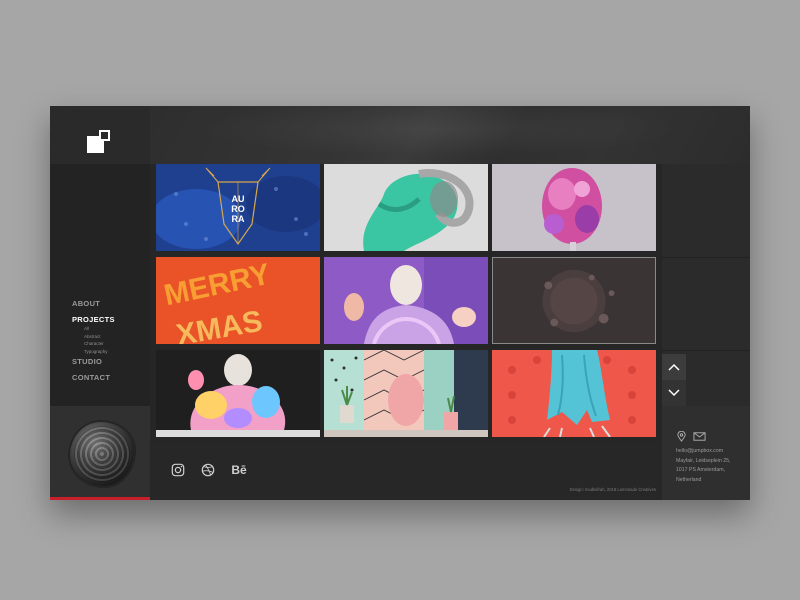 The width and height of the screenshot is (800, 600). Describe the element at coordinates (96, 344) in the screenshot. I see `sub-item-character: Character` at that location.